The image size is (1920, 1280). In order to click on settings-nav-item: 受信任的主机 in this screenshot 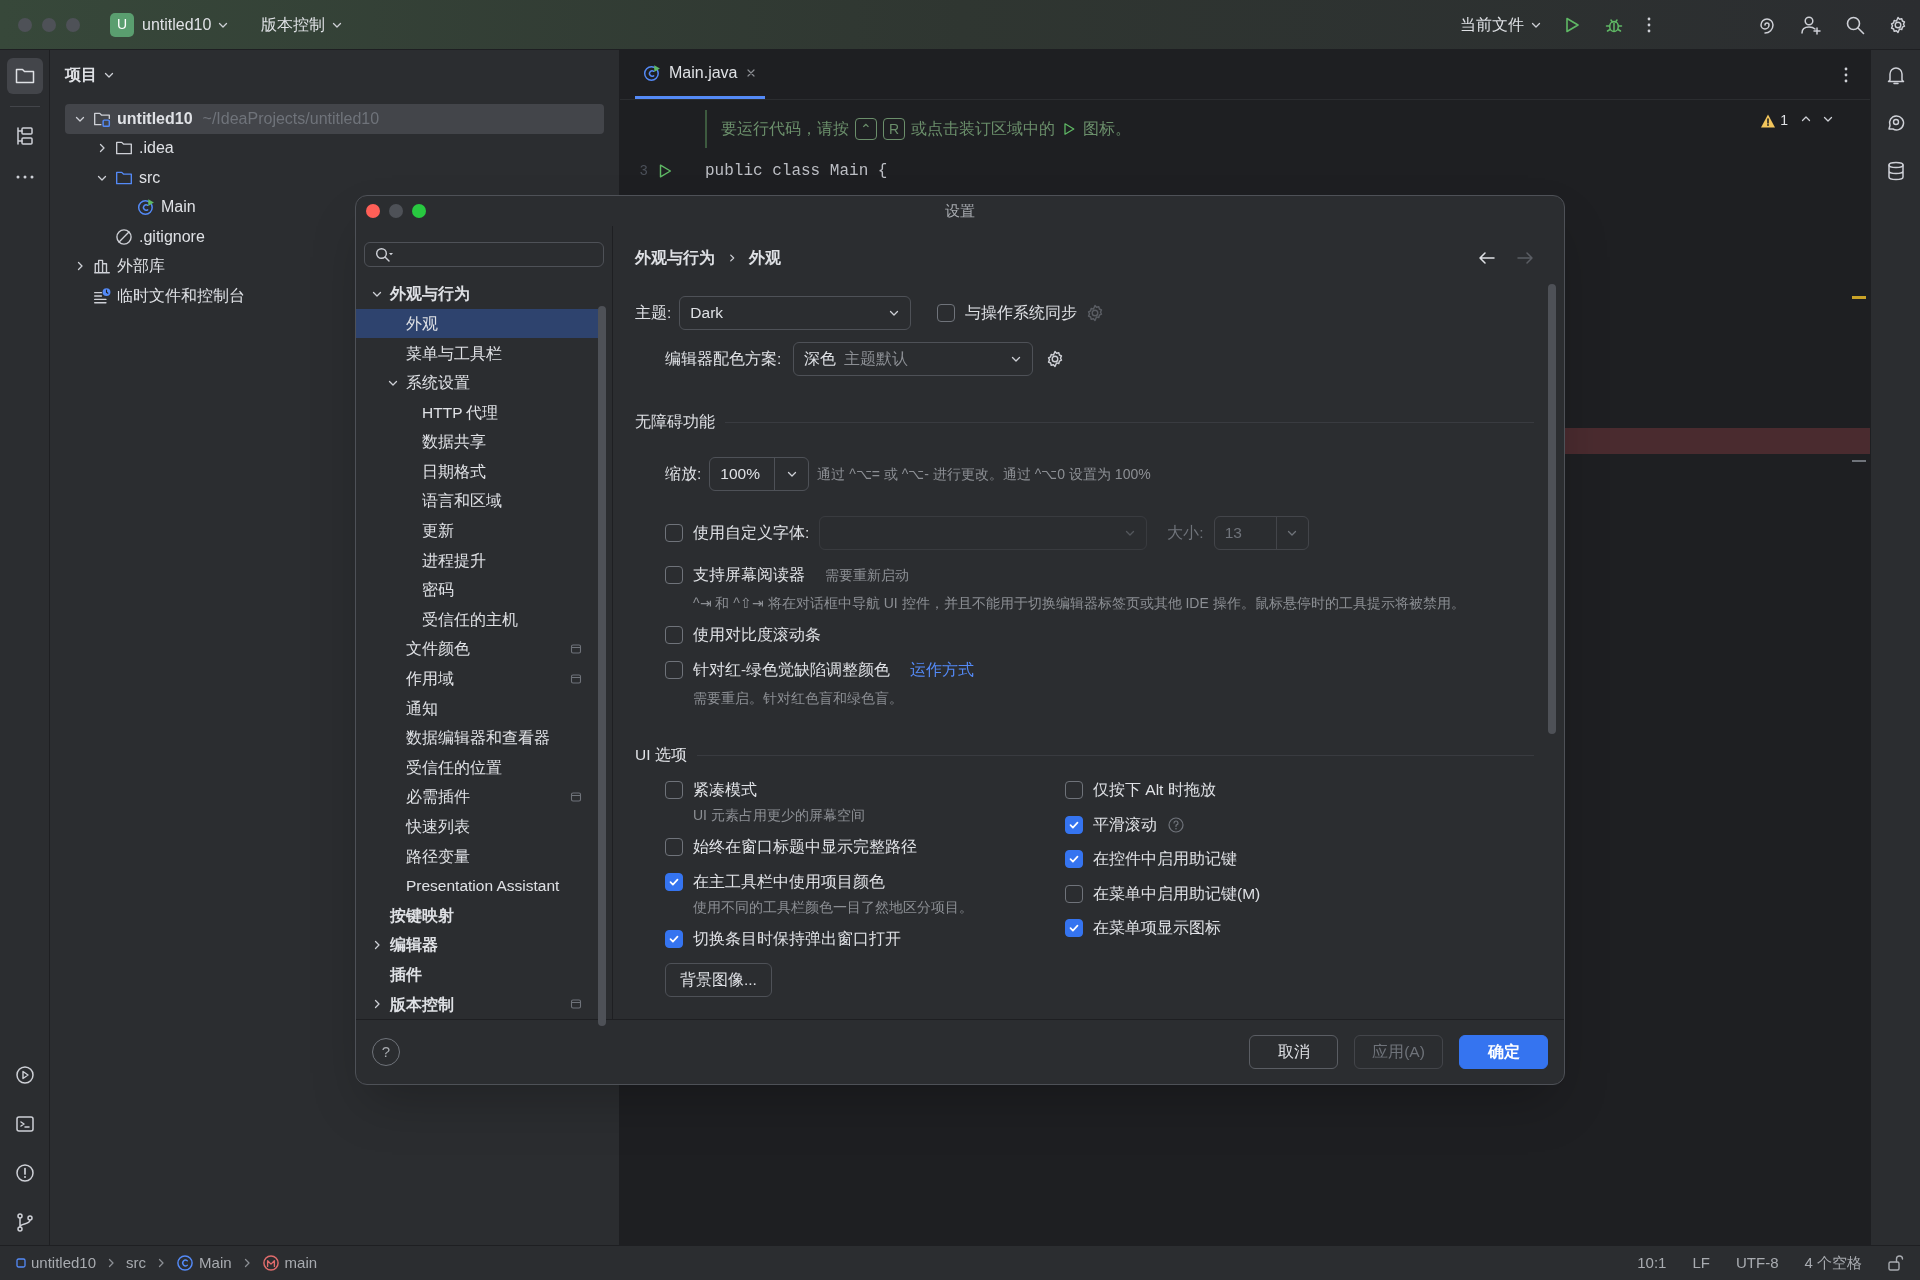, I will do `click(477, 619)`.